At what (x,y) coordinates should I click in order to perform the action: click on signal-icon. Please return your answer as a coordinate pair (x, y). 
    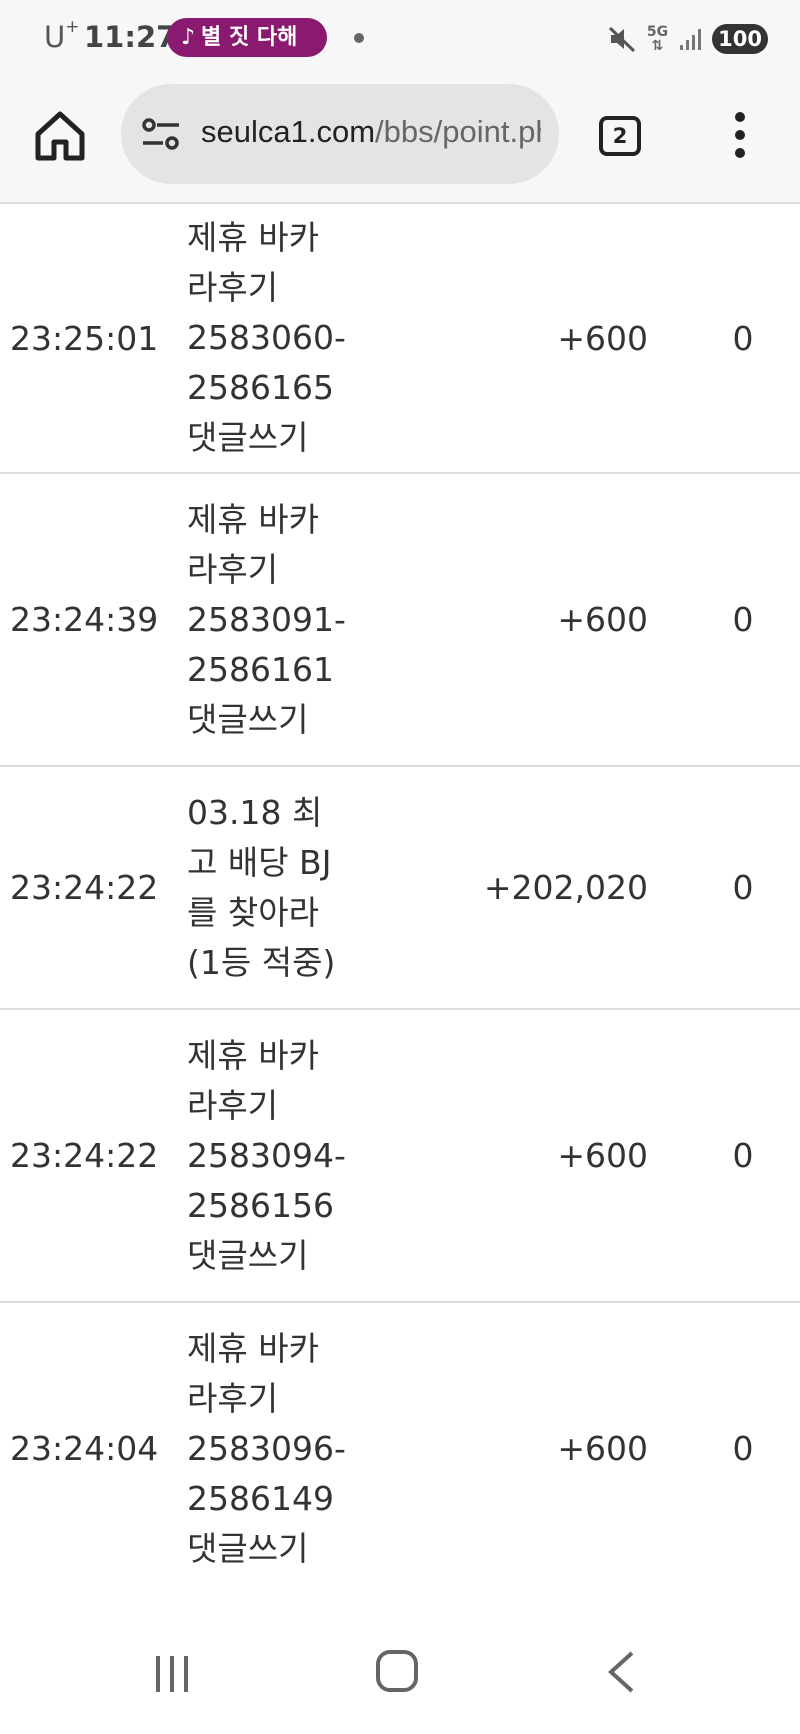
    Looking at the image, I should click on (691, 39).